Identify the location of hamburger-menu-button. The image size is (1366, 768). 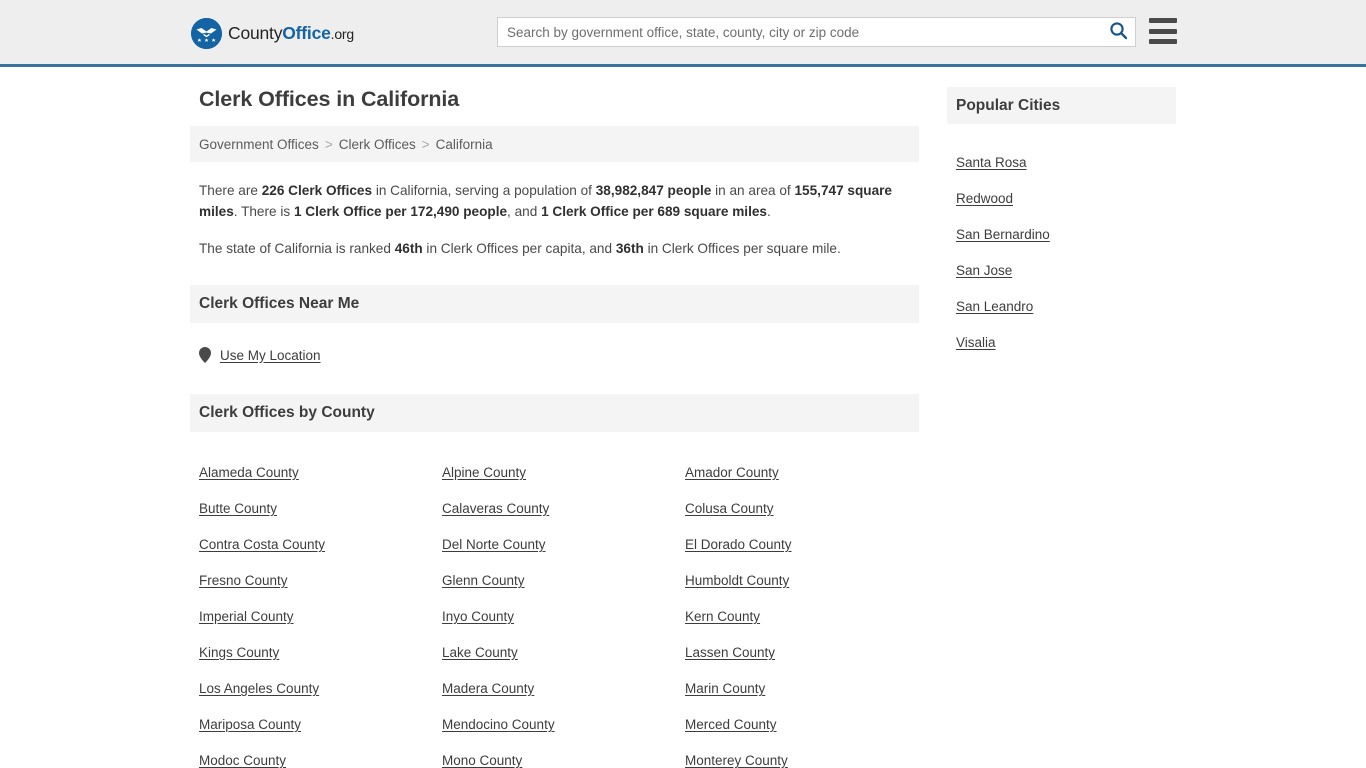
(1163, 31).